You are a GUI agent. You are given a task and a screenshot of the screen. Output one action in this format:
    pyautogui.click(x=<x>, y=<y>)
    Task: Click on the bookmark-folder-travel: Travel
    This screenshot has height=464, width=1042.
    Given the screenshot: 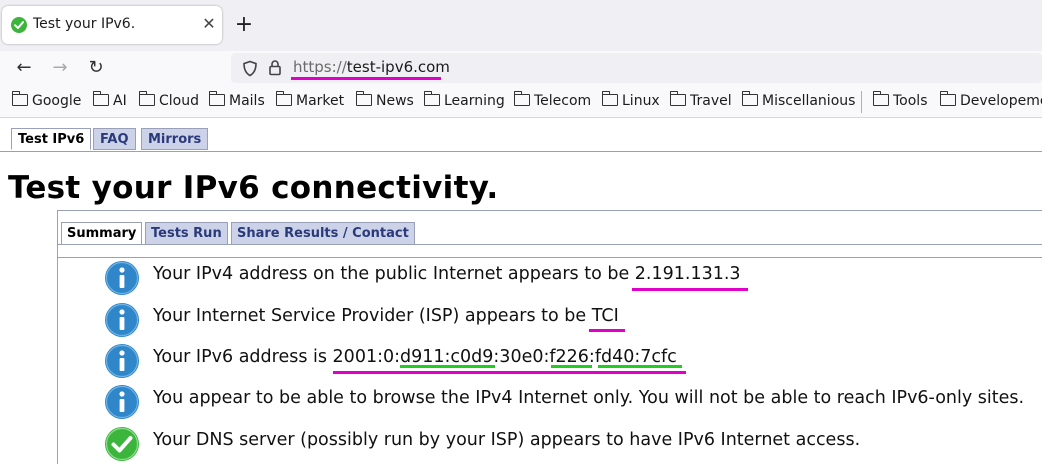 What is the action you would take?
    pyautogui.click(x=700, y=100)
    